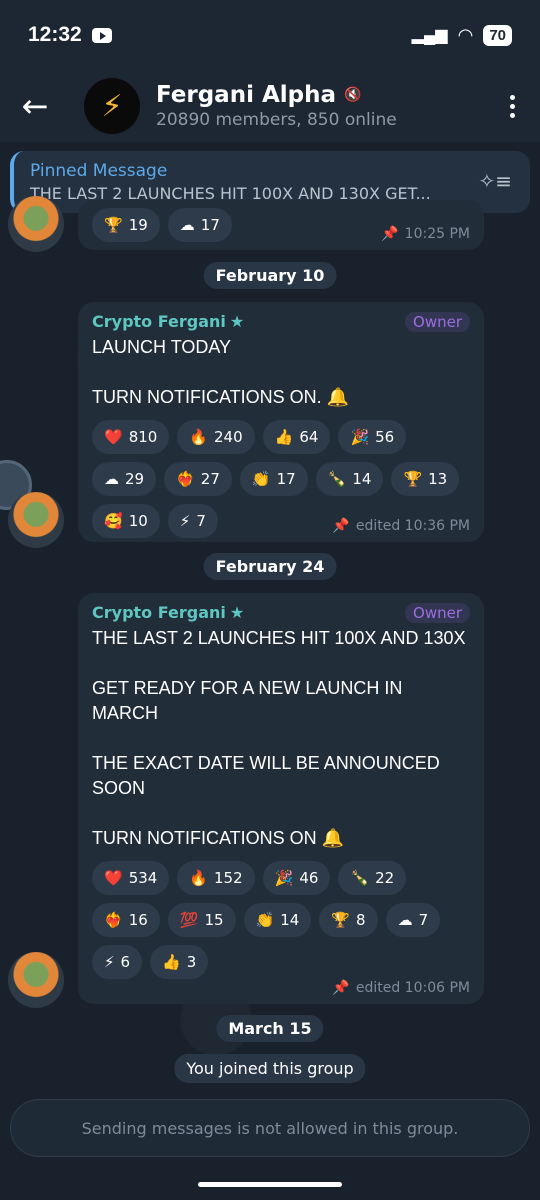 This screenshot has height=1200, width=540. Describe the element at coordinates (372, 437) in the screenshot. I see `reaction: 🎉 56` at that location.